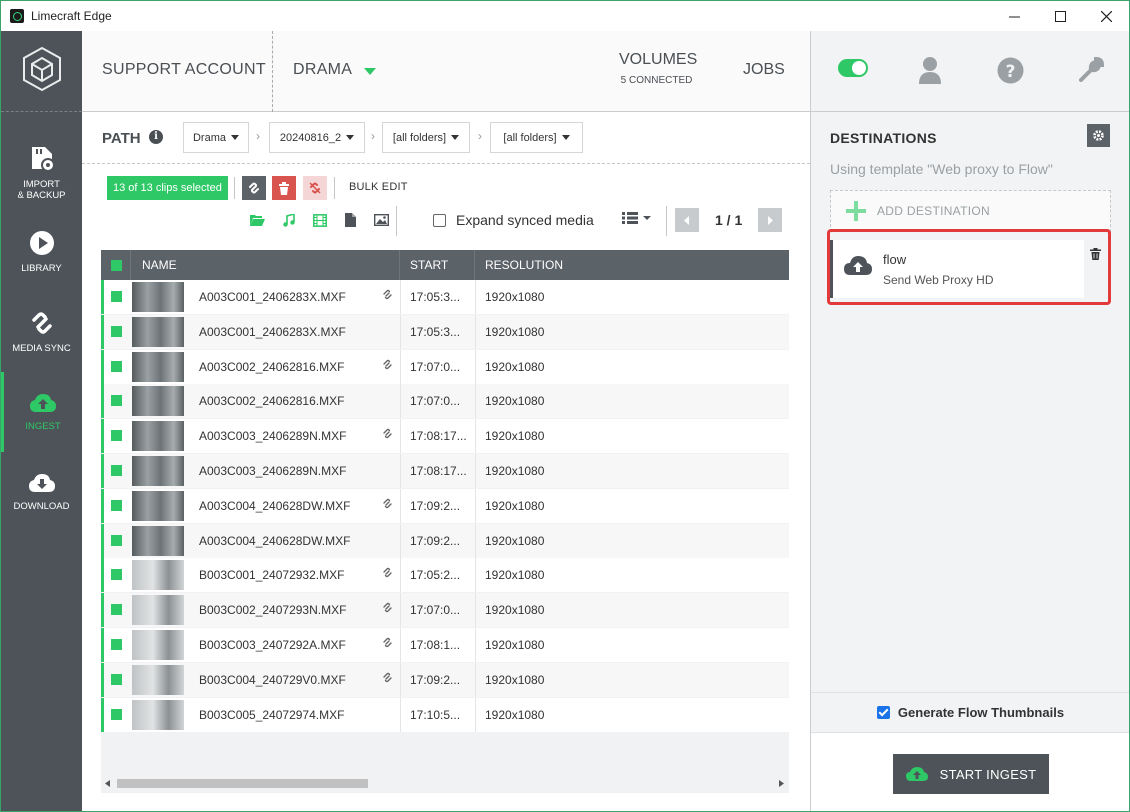 The image size is (1130, 812). Describe the element at coordinates (216, 137) in the screenshot. I see `crumb-project: Drama` at that location.